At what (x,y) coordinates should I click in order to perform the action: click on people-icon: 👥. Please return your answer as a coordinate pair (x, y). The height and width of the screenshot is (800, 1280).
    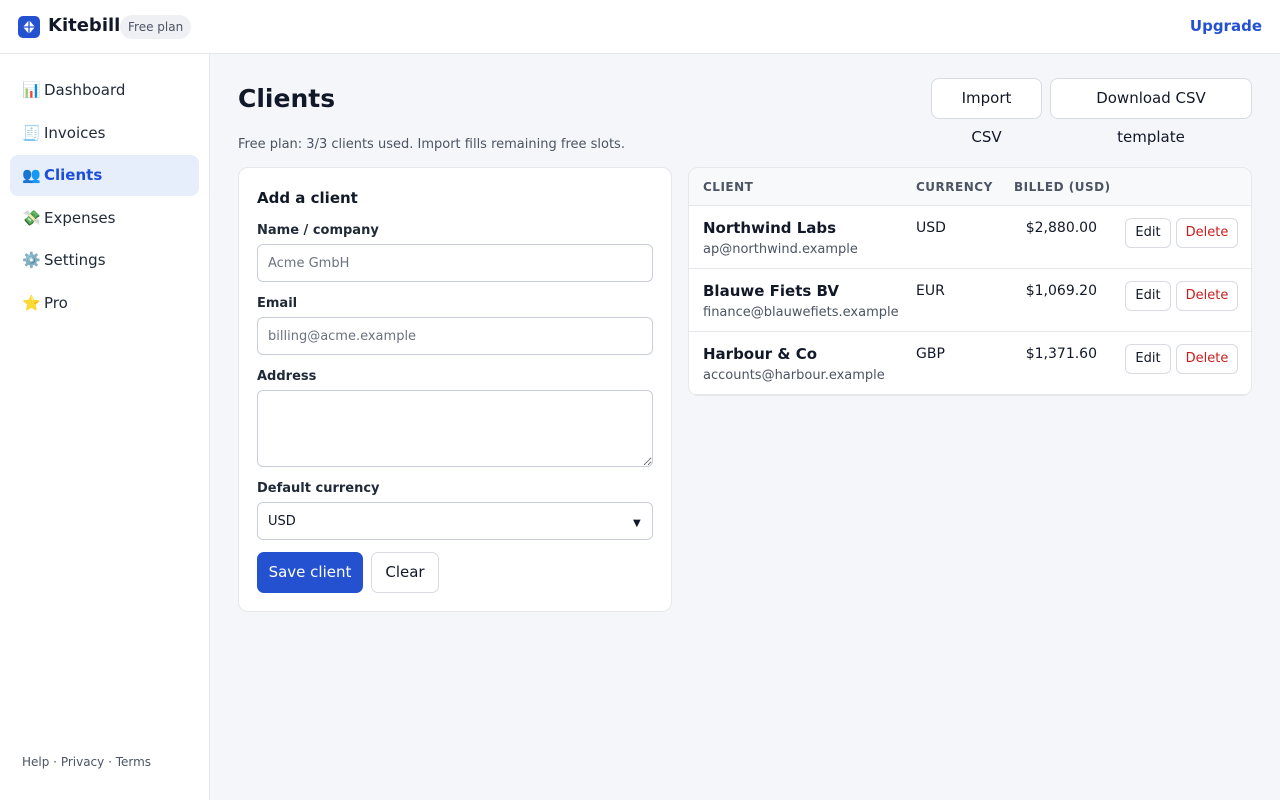
    Looking at the image, I should click on (31, 175).